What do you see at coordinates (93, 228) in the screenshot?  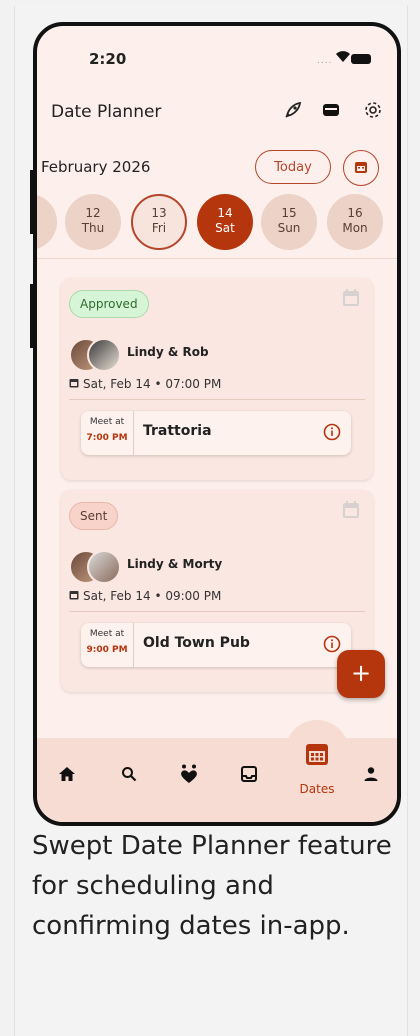 I see `day-weekday: Thu` at bounding box center [93, 228].